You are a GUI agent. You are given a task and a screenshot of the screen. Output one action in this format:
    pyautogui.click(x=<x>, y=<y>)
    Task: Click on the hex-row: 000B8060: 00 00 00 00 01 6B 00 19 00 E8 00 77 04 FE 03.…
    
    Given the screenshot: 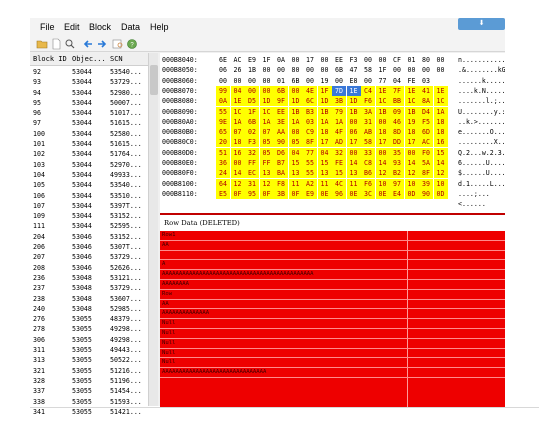 What is the action you would take?
    pyautogui.click(x=332, y=81)
    